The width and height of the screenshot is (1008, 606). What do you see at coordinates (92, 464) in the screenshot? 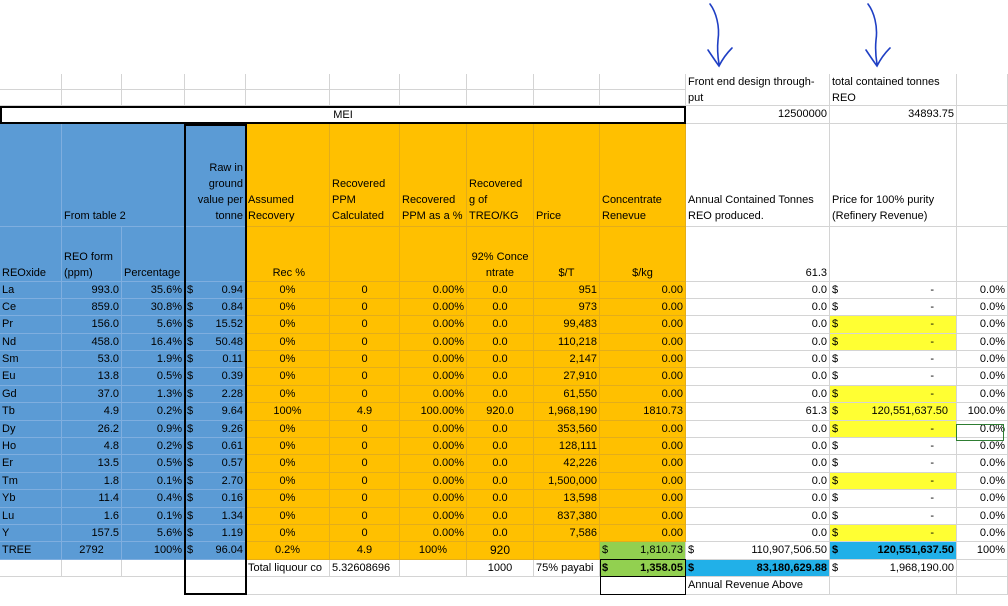
I see `reo-form-cell: 13.5` at bounding box center [92, 464].